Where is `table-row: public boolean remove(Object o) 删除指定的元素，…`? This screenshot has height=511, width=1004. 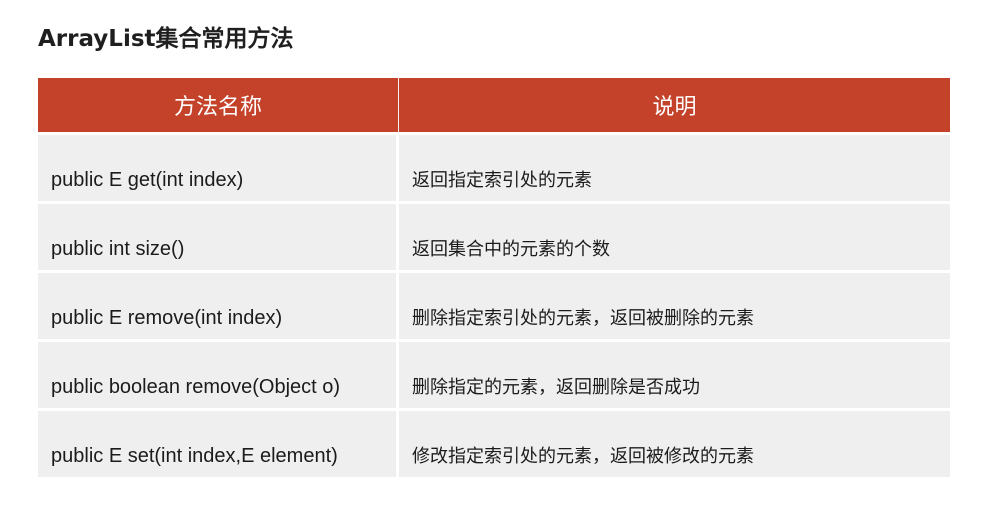 table-row: public boolean remove(Object o) 删除指定的元素，… is located at coordinates (494, 375).